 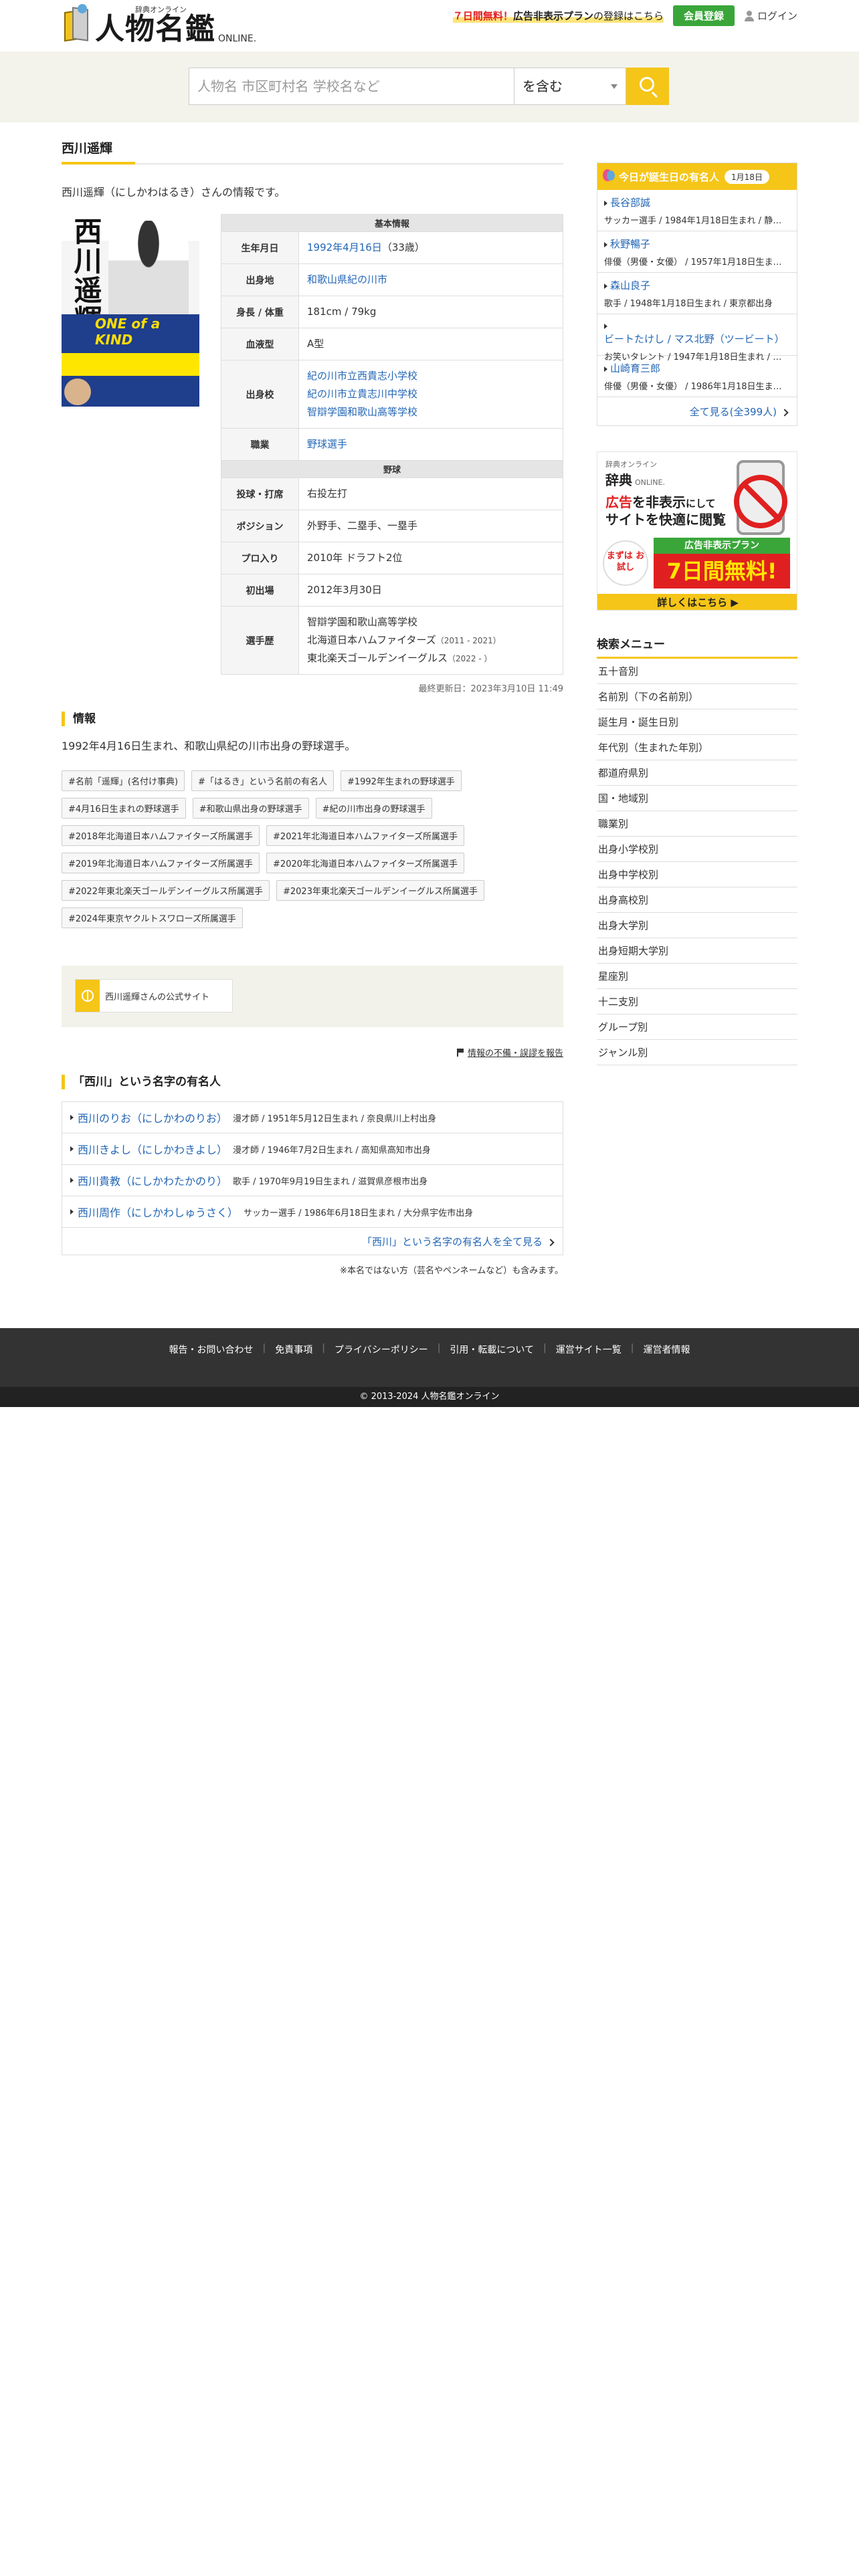 What do you see at coordinates (262, 781) in the screenshot?
I see `tag-link: #「はるき」という名前の有名人` at bounding box center [262, 781].